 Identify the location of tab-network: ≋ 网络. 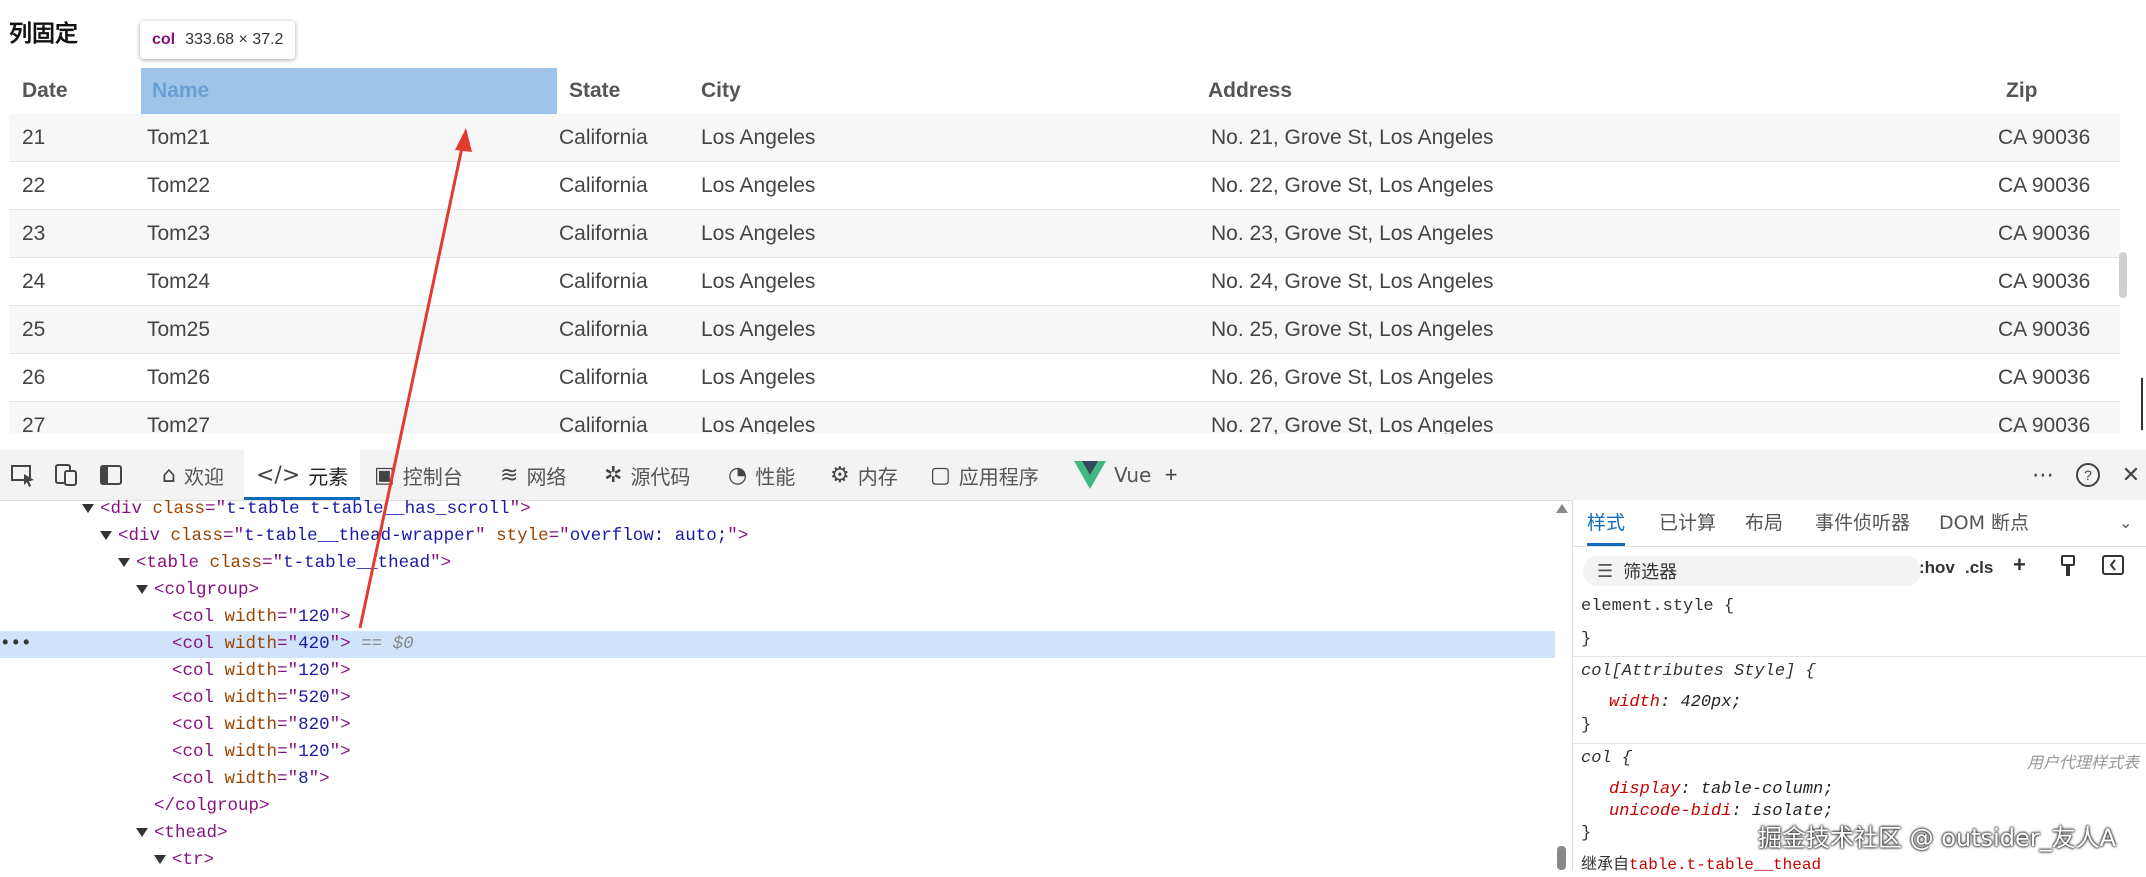
(533, 475).